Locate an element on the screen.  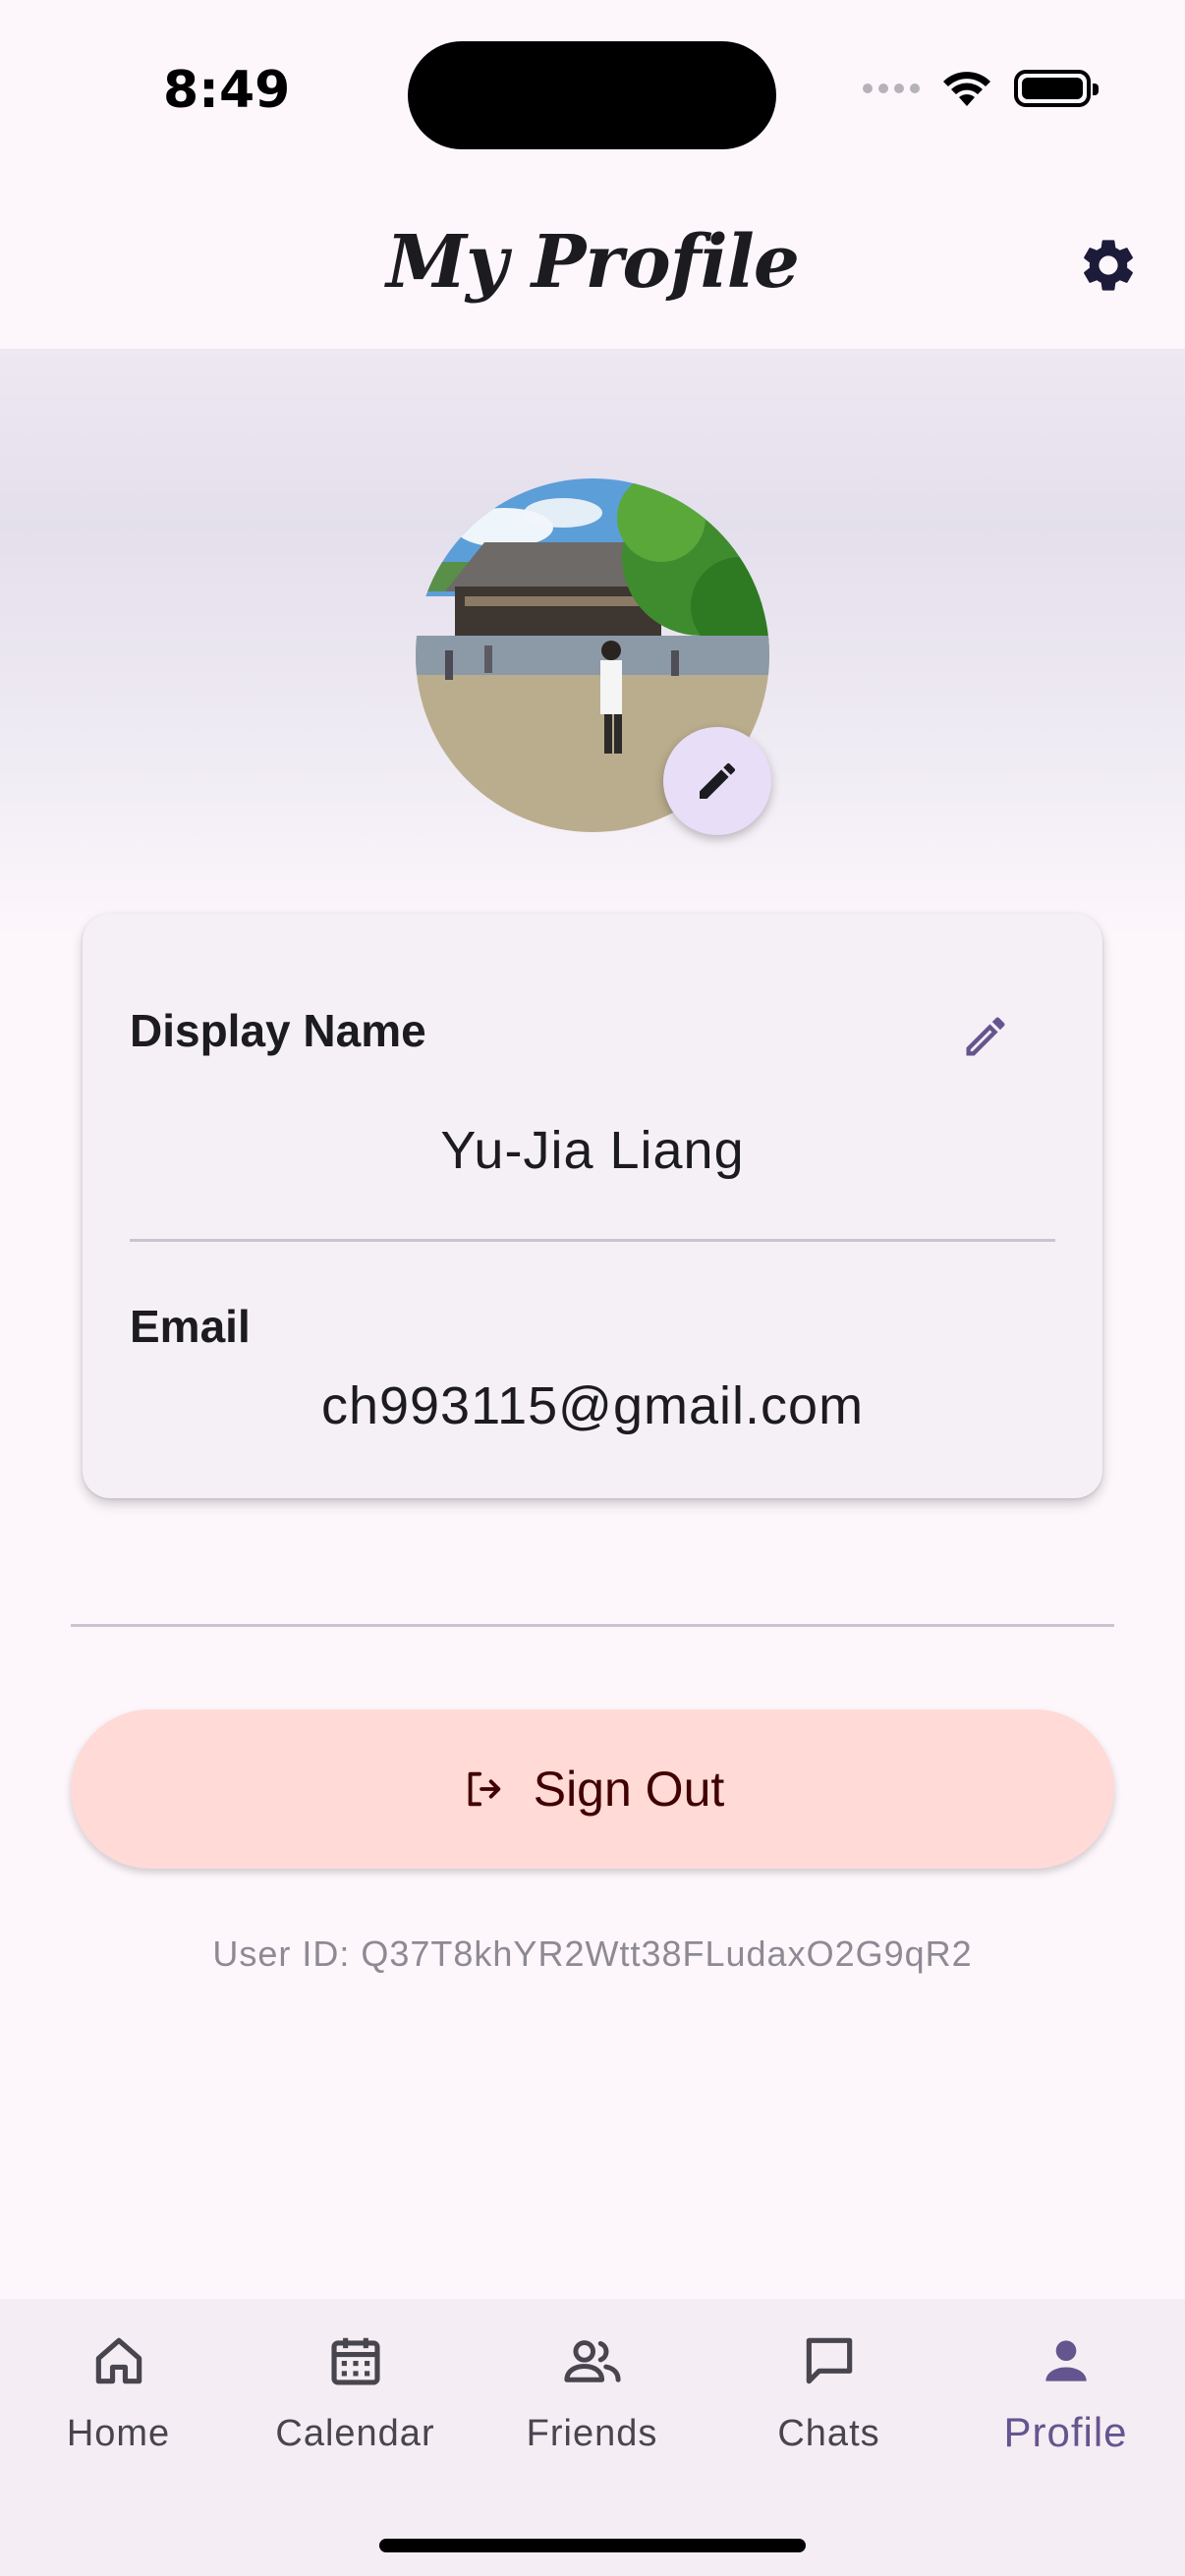
nav-label-chats: Chats is located at coordinates (829, 2433).